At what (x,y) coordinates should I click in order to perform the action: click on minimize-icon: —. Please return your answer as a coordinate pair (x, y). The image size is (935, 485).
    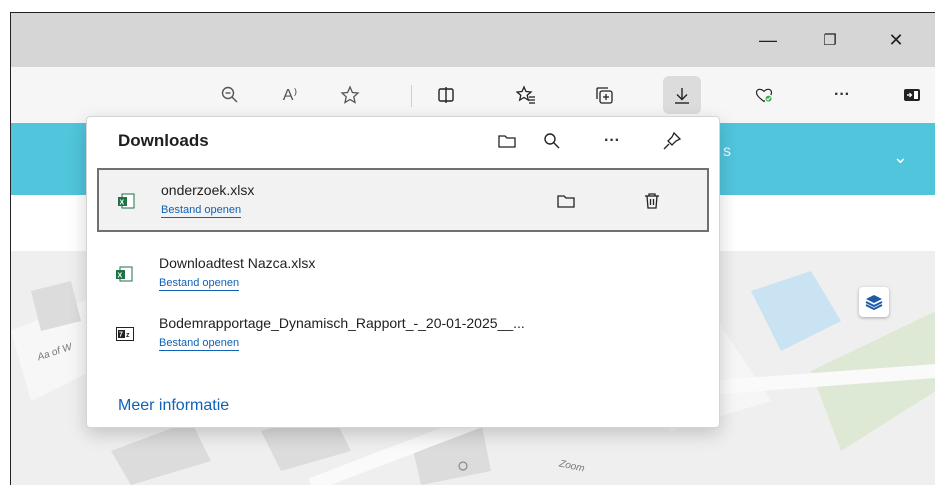
    Looking at the image, I should click on (768, 39).